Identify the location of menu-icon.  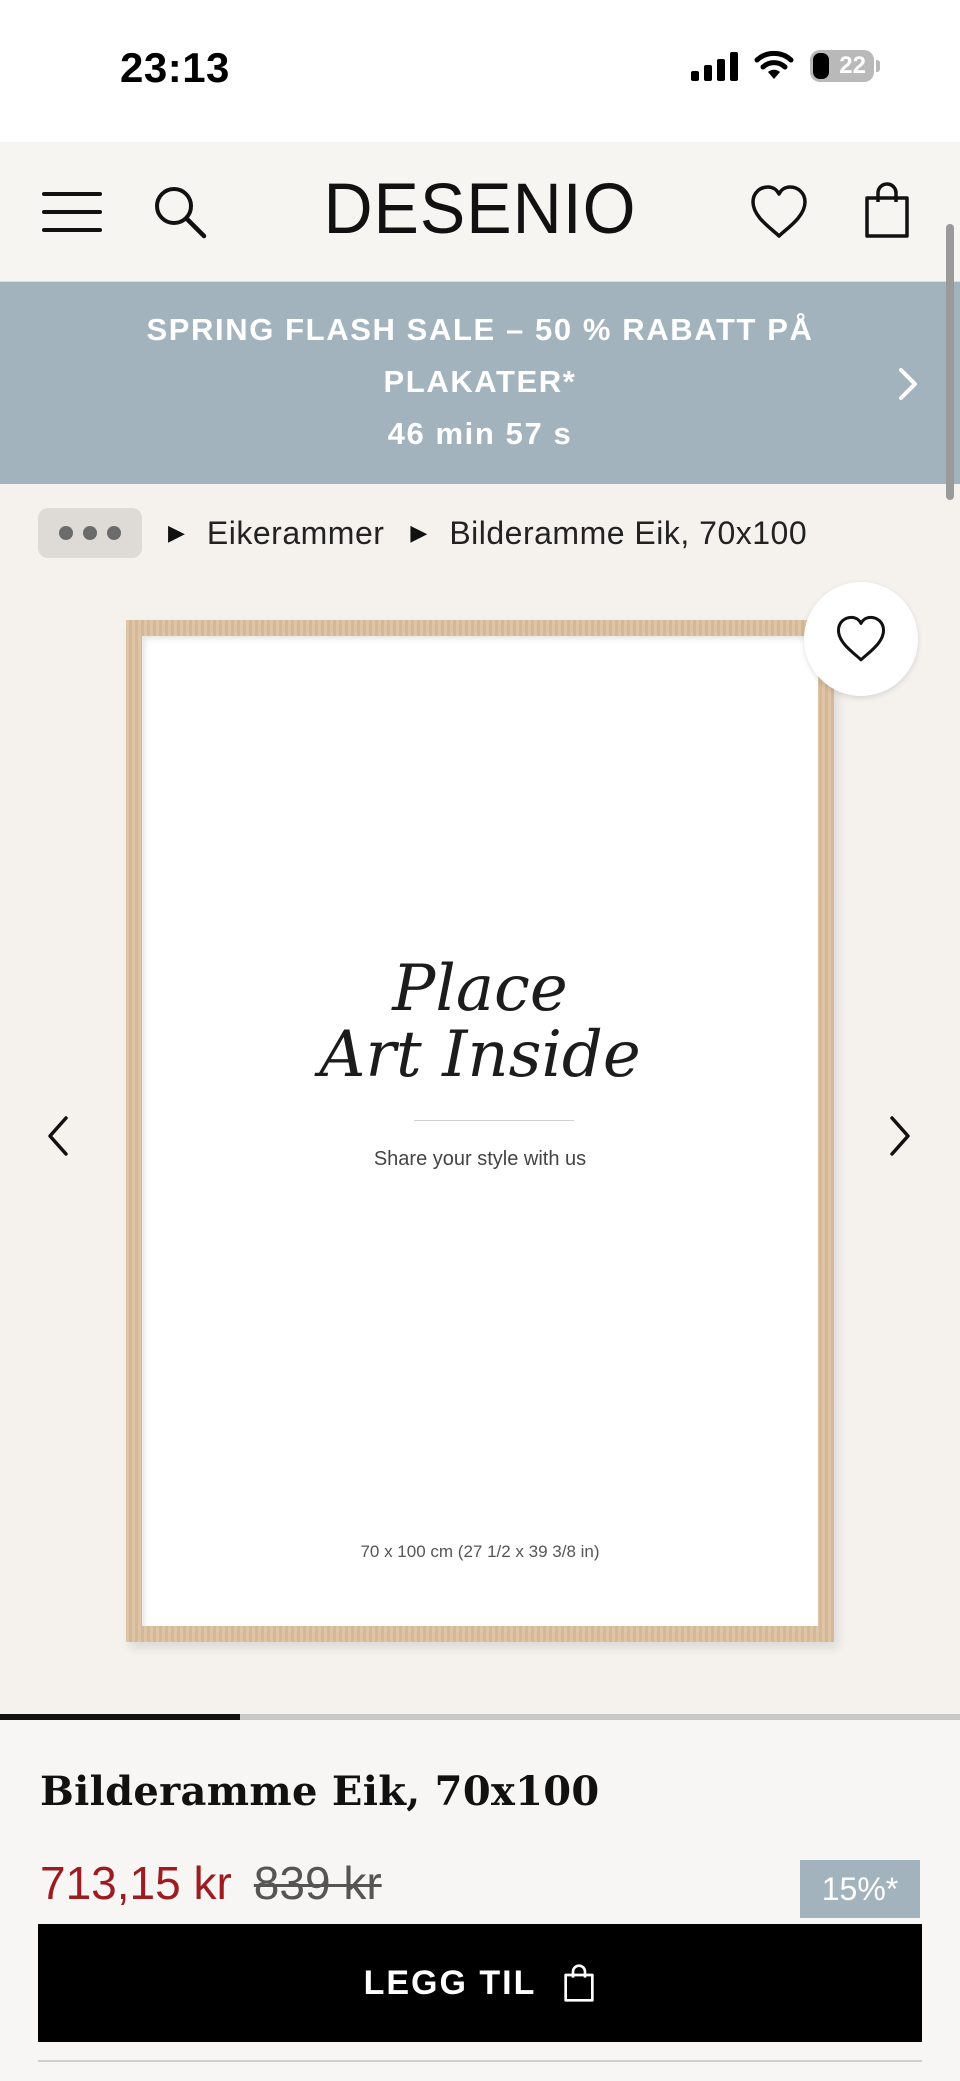
(72, 212).